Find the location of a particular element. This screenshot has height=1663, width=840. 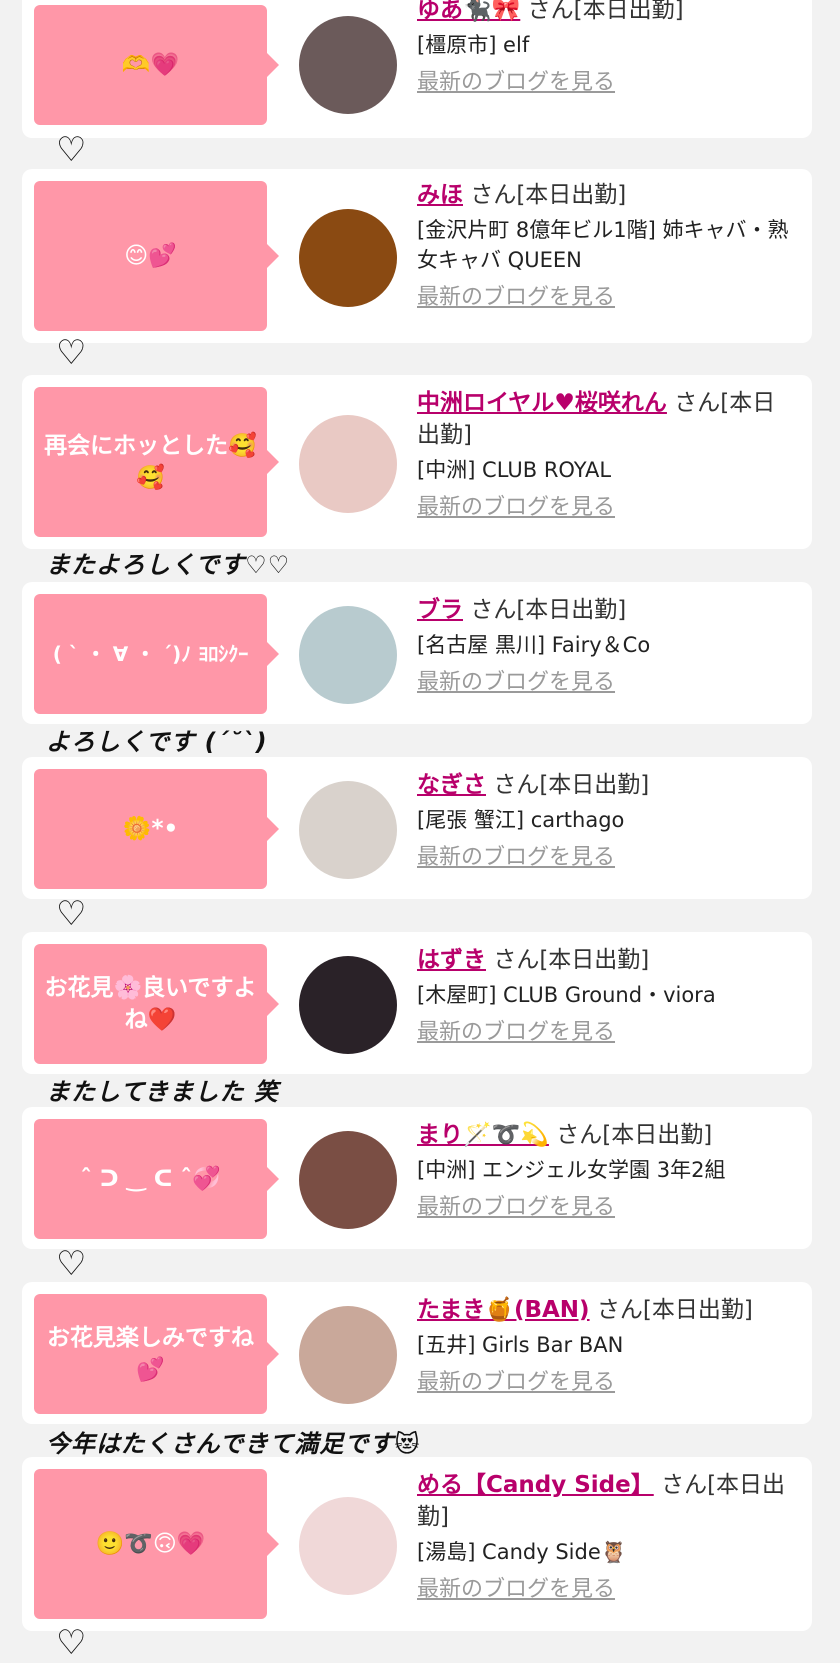

message-text: 🙂➰🙃💗 is located at coordinates (150, 1544).